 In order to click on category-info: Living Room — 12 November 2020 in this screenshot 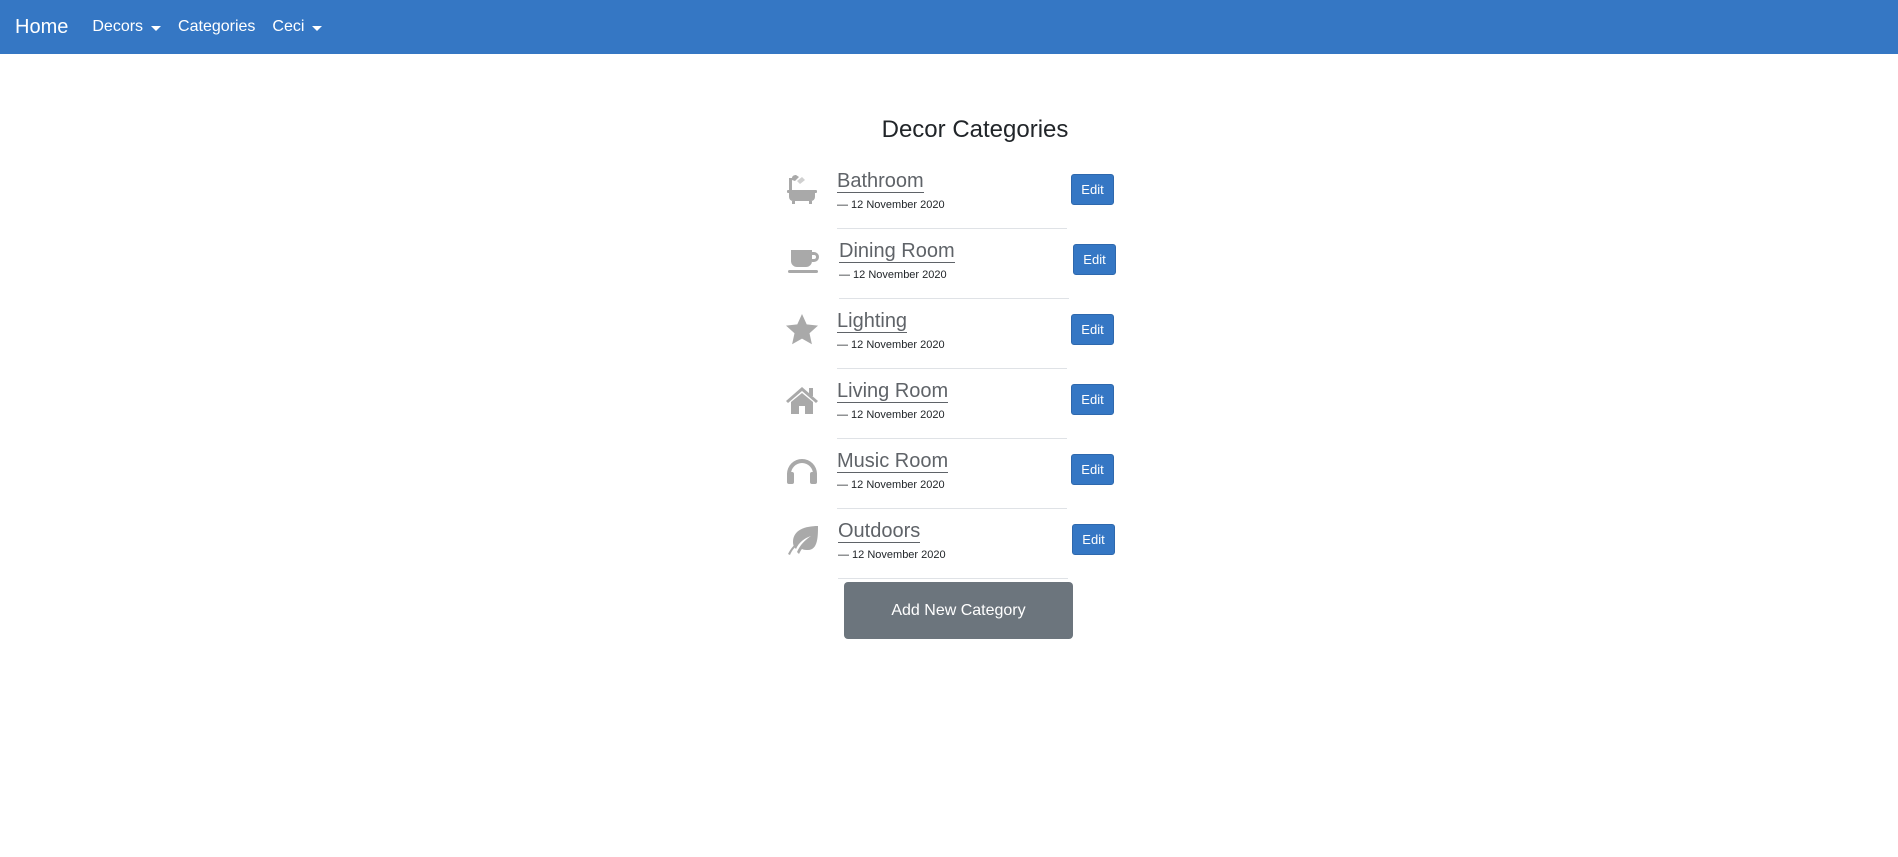, I will do `click(952, 409)`.